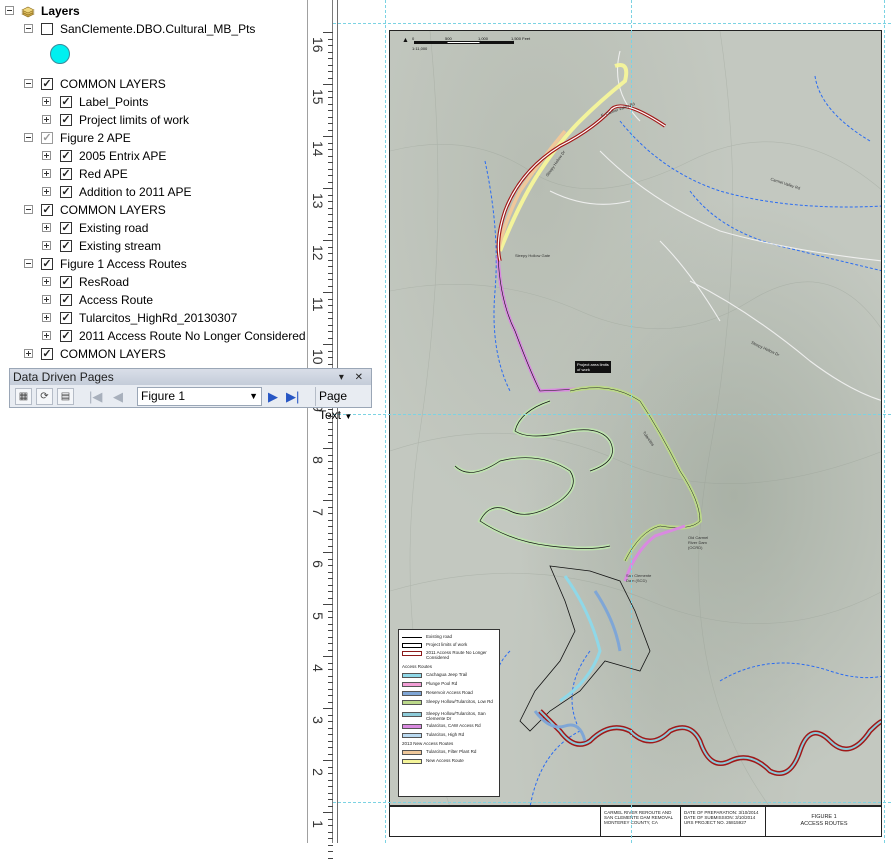 The image size is (891, 859). I want to click on toc-layer-row: ✓ Figure 2 APE, so click(152, 138).